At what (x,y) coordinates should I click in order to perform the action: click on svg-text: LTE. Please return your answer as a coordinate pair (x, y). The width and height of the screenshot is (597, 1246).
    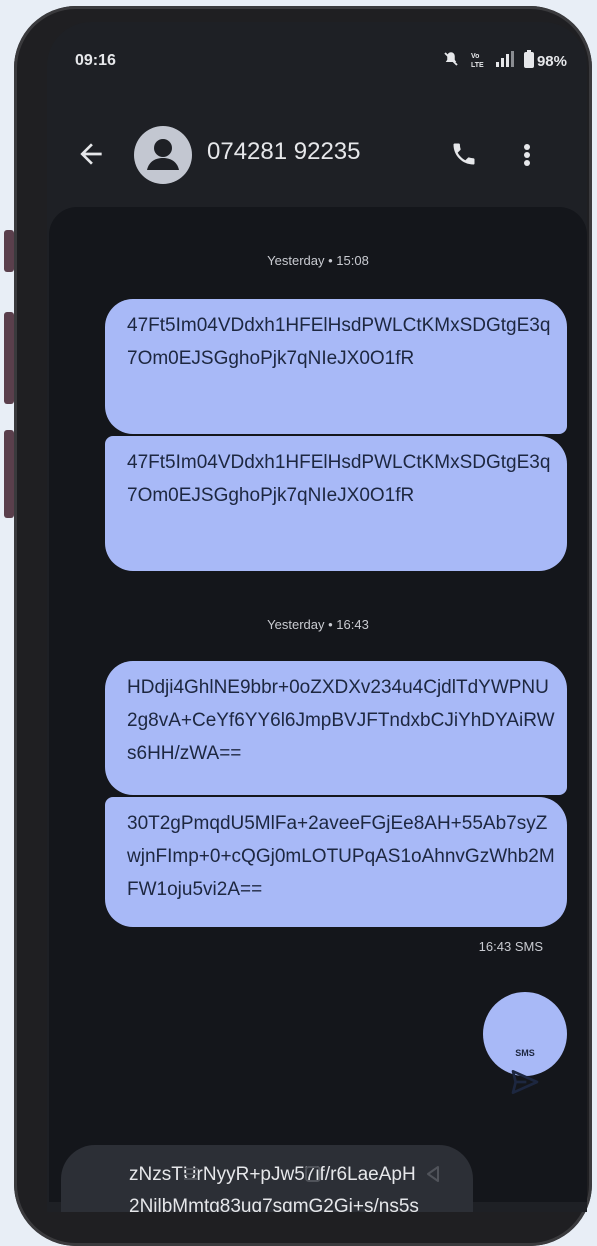
    Looking at the image, I should click on (477, 65).